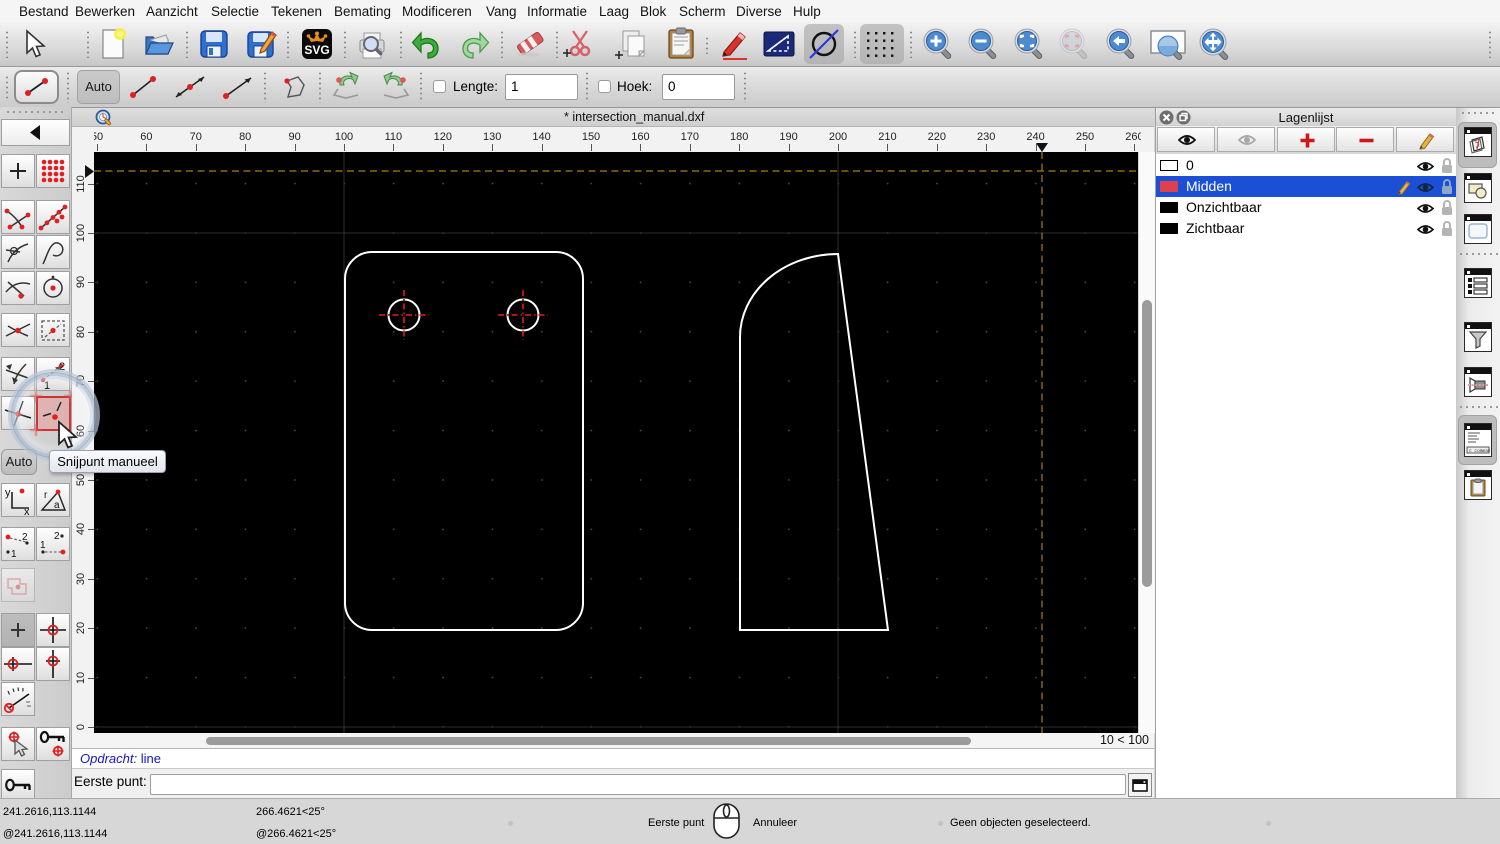 This screenshot has width=1500, height=844. Describe the element at coordinates (316, 50) in the screenshot. I see `svg-text: SVG` at that location.